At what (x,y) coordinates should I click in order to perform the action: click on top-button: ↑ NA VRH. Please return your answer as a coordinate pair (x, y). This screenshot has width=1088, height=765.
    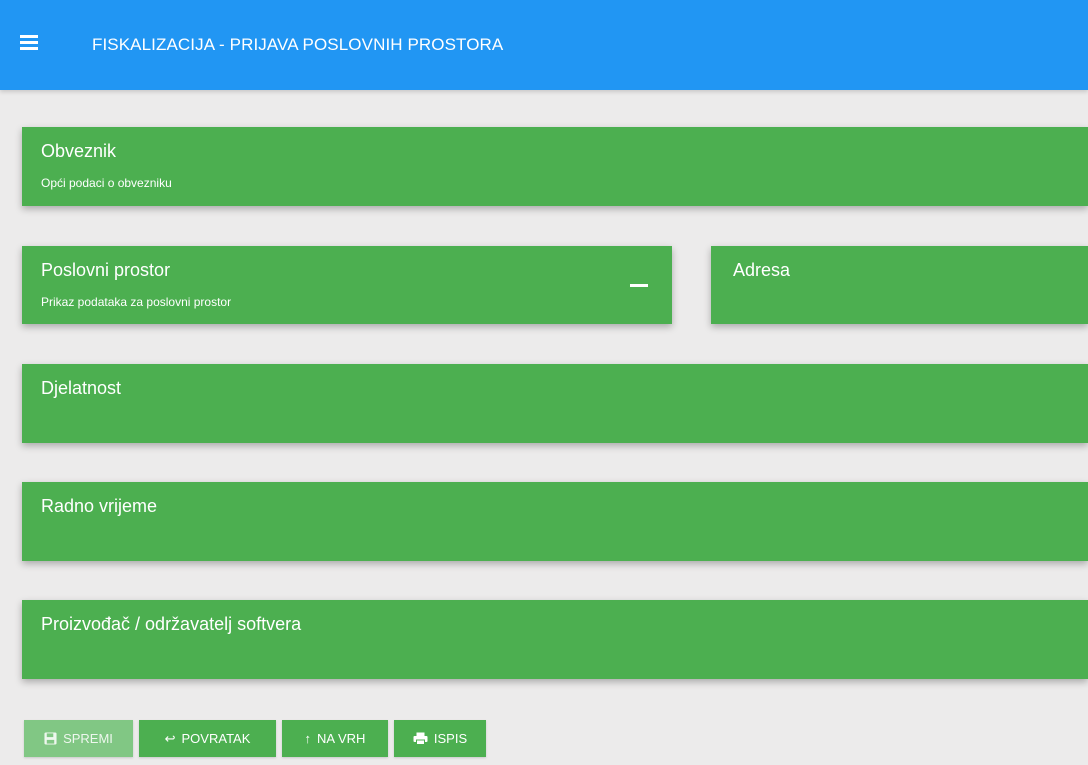
    Looking at the image, I should click on (335, 738).